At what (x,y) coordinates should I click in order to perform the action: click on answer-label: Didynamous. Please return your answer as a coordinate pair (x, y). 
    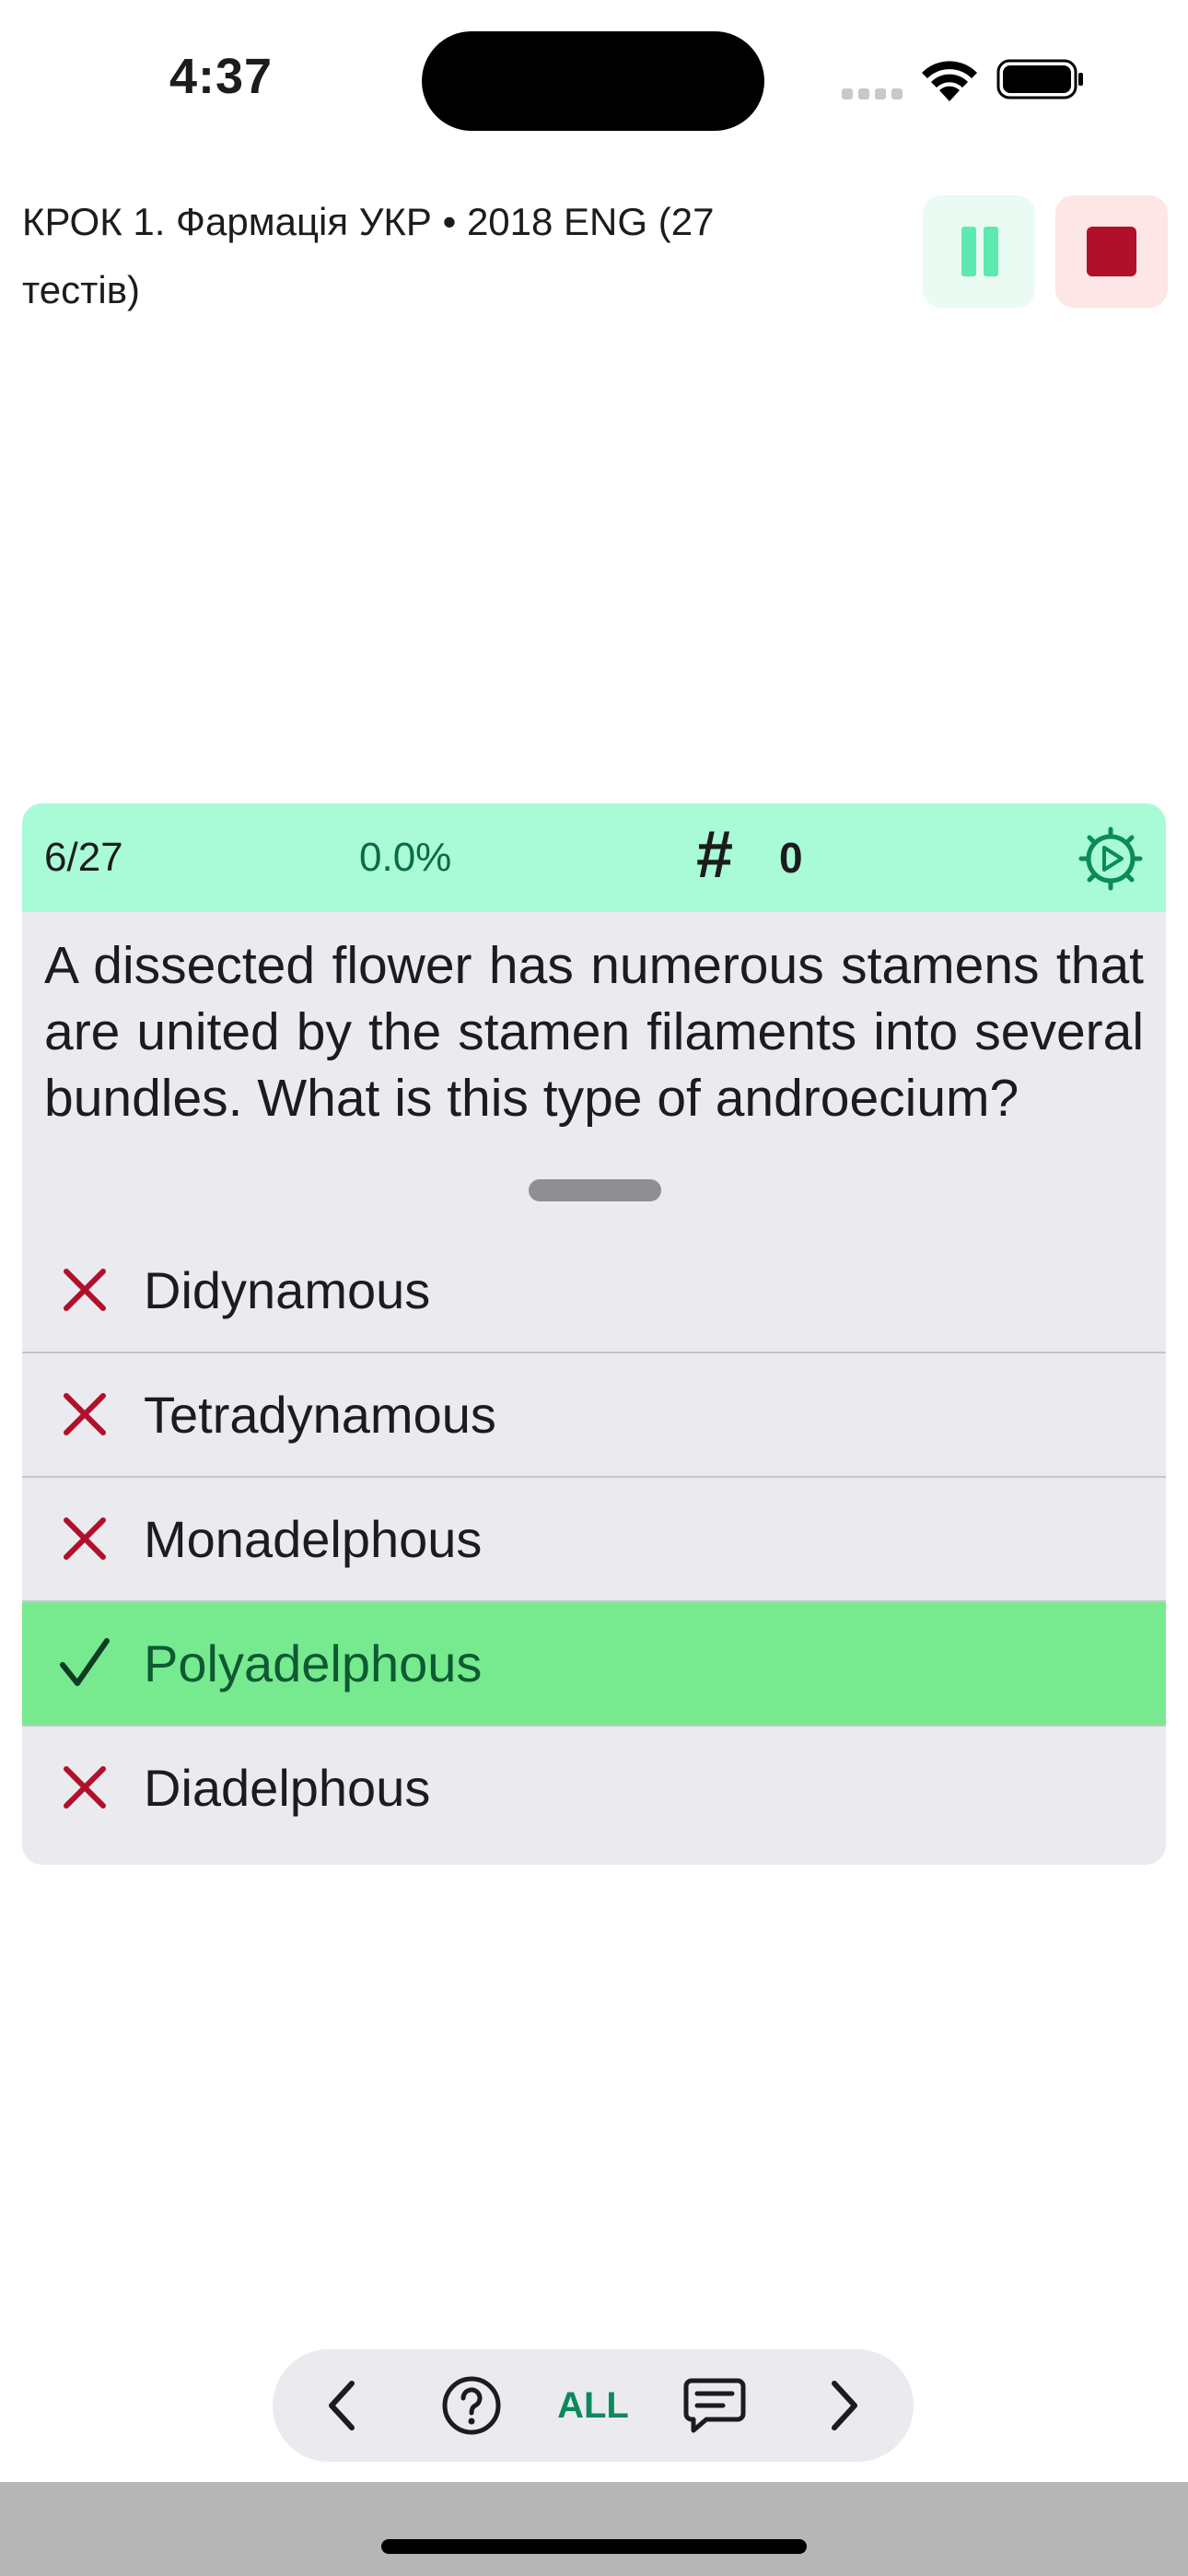
    Looking at the image, I should click on (287, 1290).